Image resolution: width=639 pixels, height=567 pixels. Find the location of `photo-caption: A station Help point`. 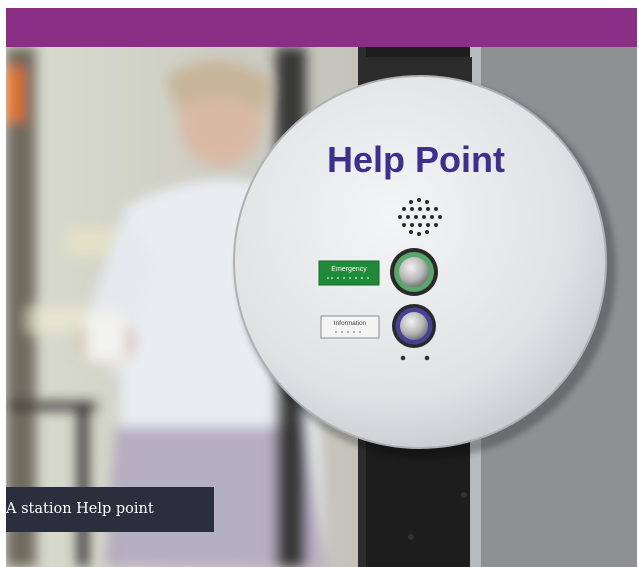

photo-caption: A station Help point is located at coordinates (110, 509).